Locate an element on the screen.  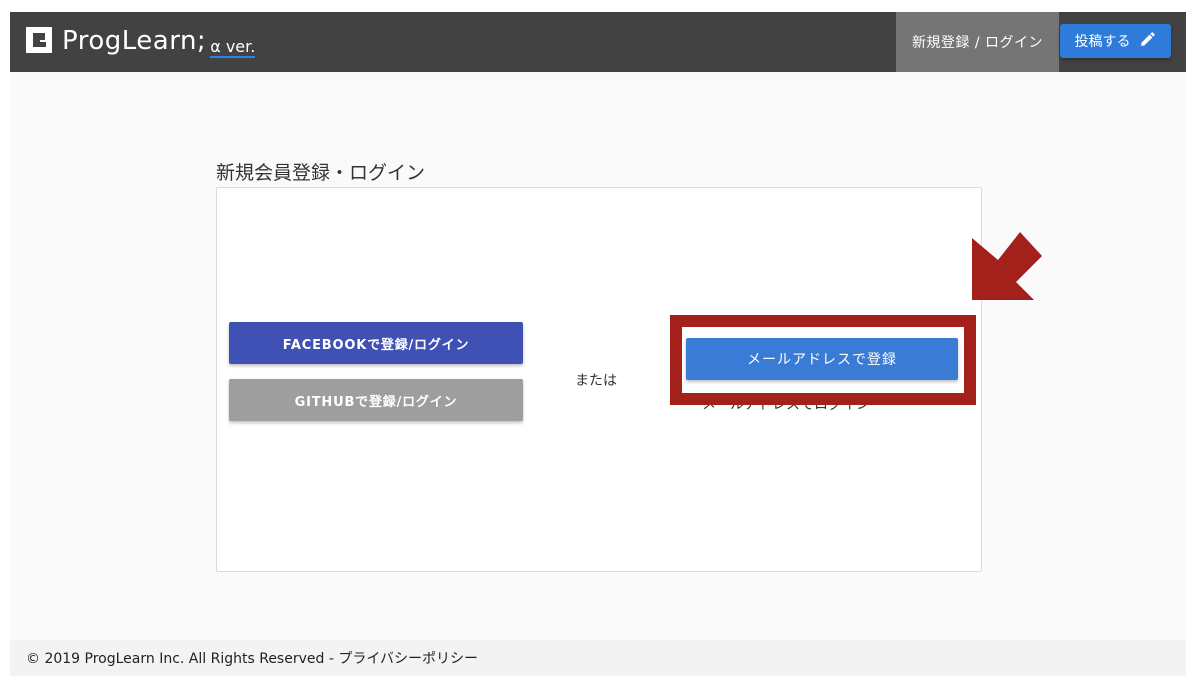
logo: ProgLearn; α ver. is located at coordinates (141, 41).